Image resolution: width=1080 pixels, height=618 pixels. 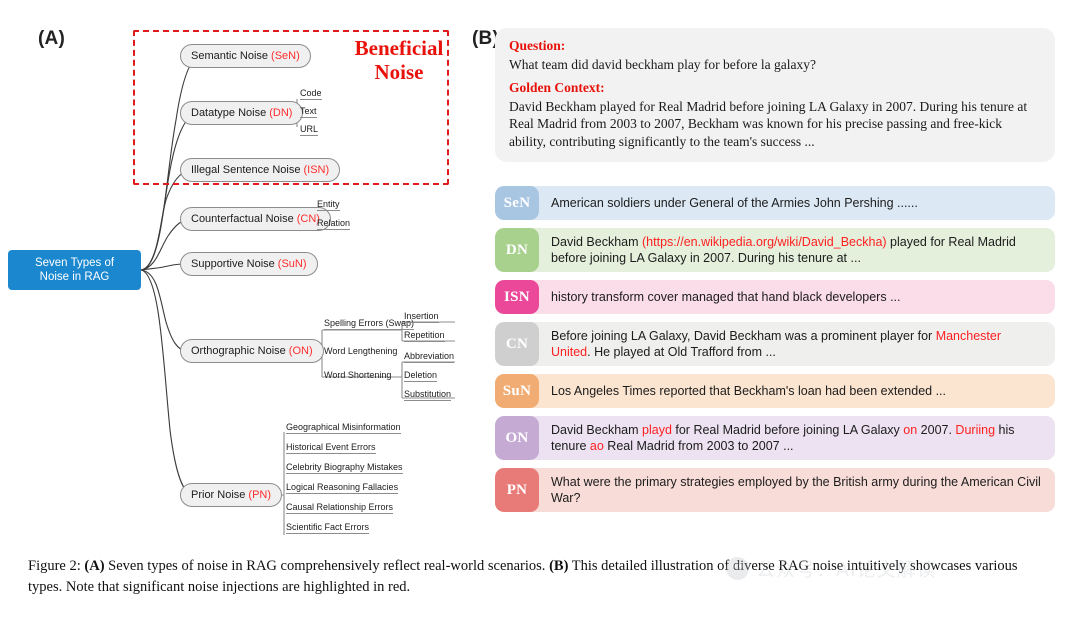 What do you see at coordinates (242, 219) in the screenshot?
I see `node-label: Counterfactual Noise` at bounding box center [242, 219].